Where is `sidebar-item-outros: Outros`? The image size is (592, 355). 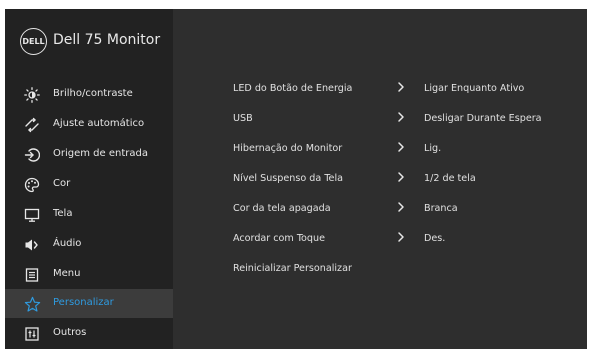 sidebar-item-outros: Outros is located at coordinates (89, 333).